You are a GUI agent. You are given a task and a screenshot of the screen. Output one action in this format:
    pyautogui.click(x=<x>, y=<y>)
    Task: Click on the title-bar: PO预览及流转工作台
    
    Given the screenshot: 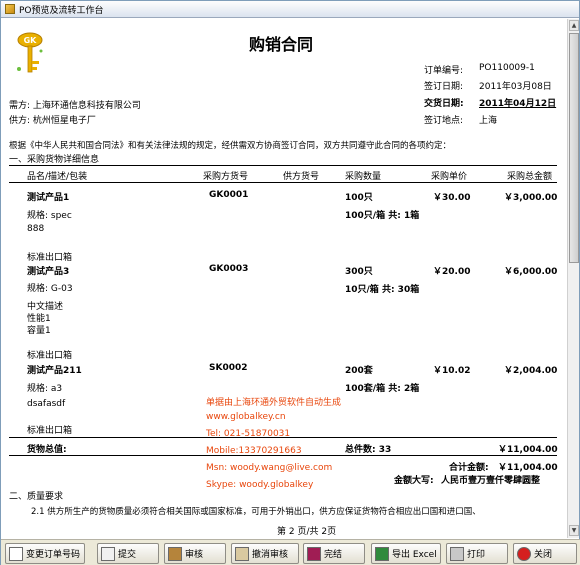 What is the action you would take?
    pyautogui.click(x=290, y=9)
    